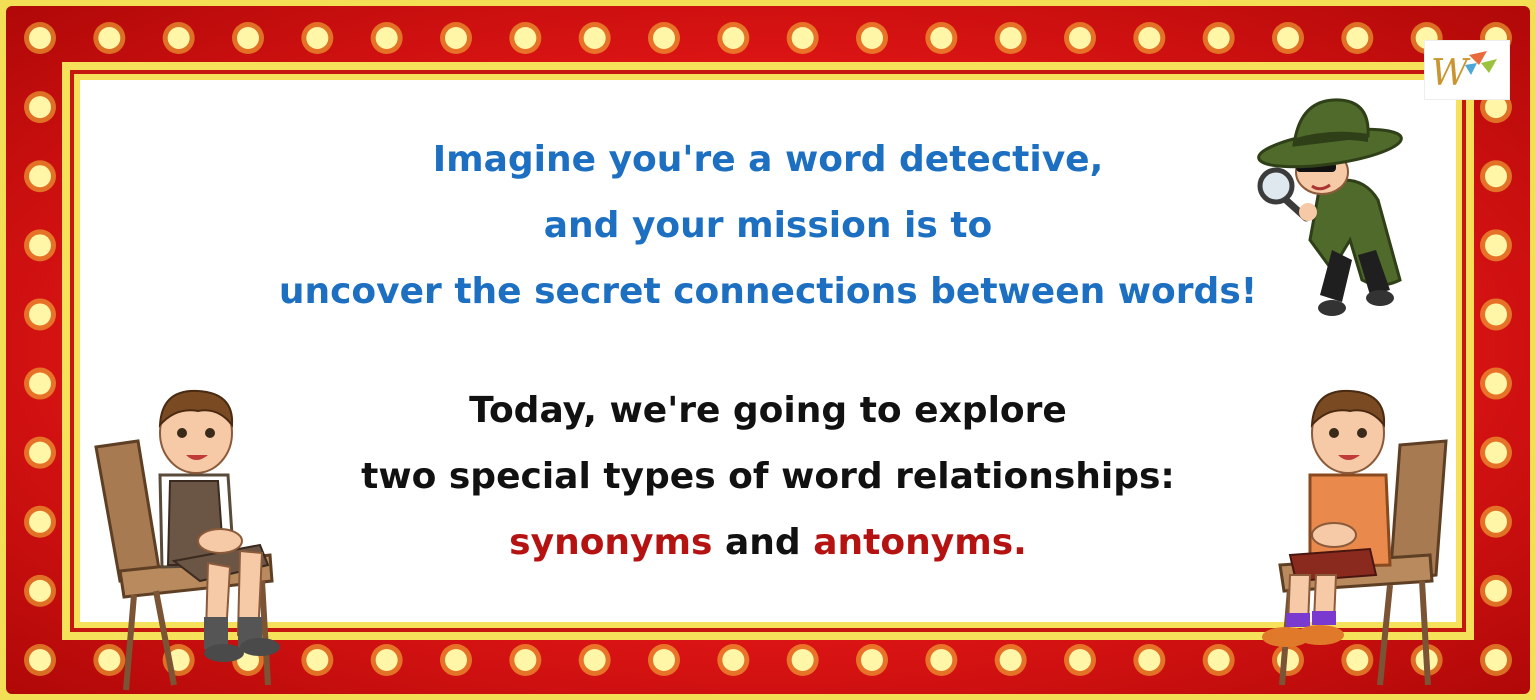 The width and height of the screenshot is (1536, 700). What do you see at coordinates (611, 542) in the screenshot?
I see `synonyms-keyword: synonyms` at bounding box center [611, 542].